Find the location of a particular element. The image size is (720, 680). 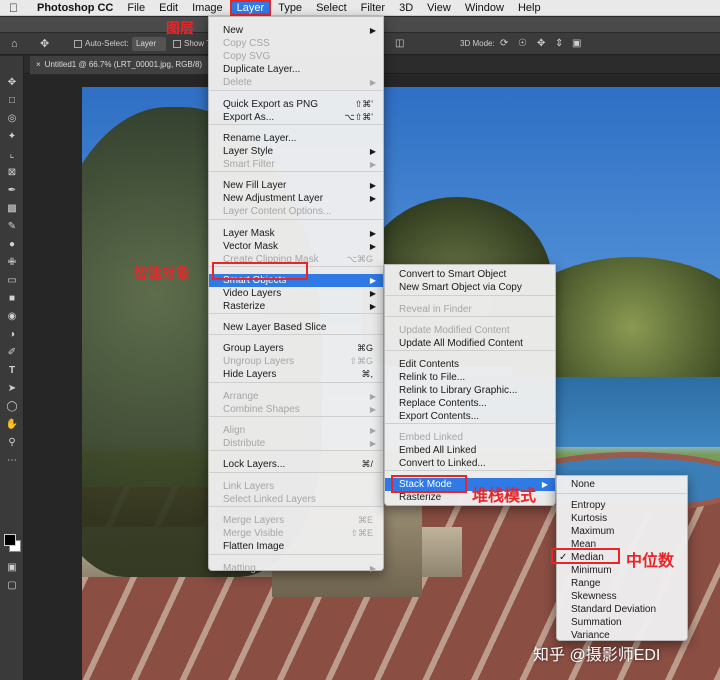

menu-3d: 3D is located at coordinates (406, 8).